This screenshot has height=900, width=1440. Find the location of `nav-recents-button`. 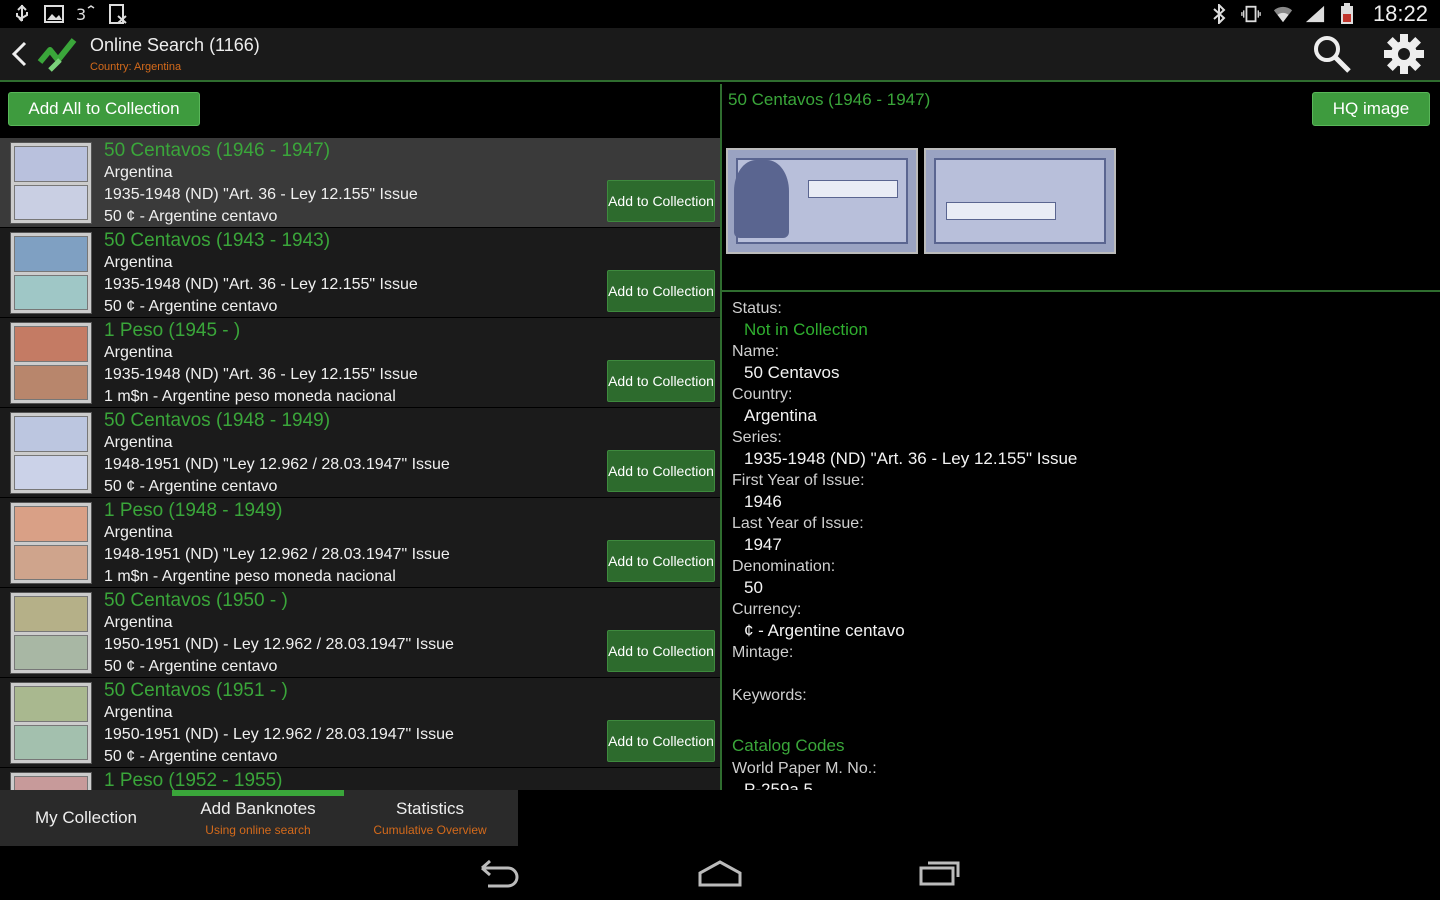

nav-recents-button is located at coordinates (940, 873).